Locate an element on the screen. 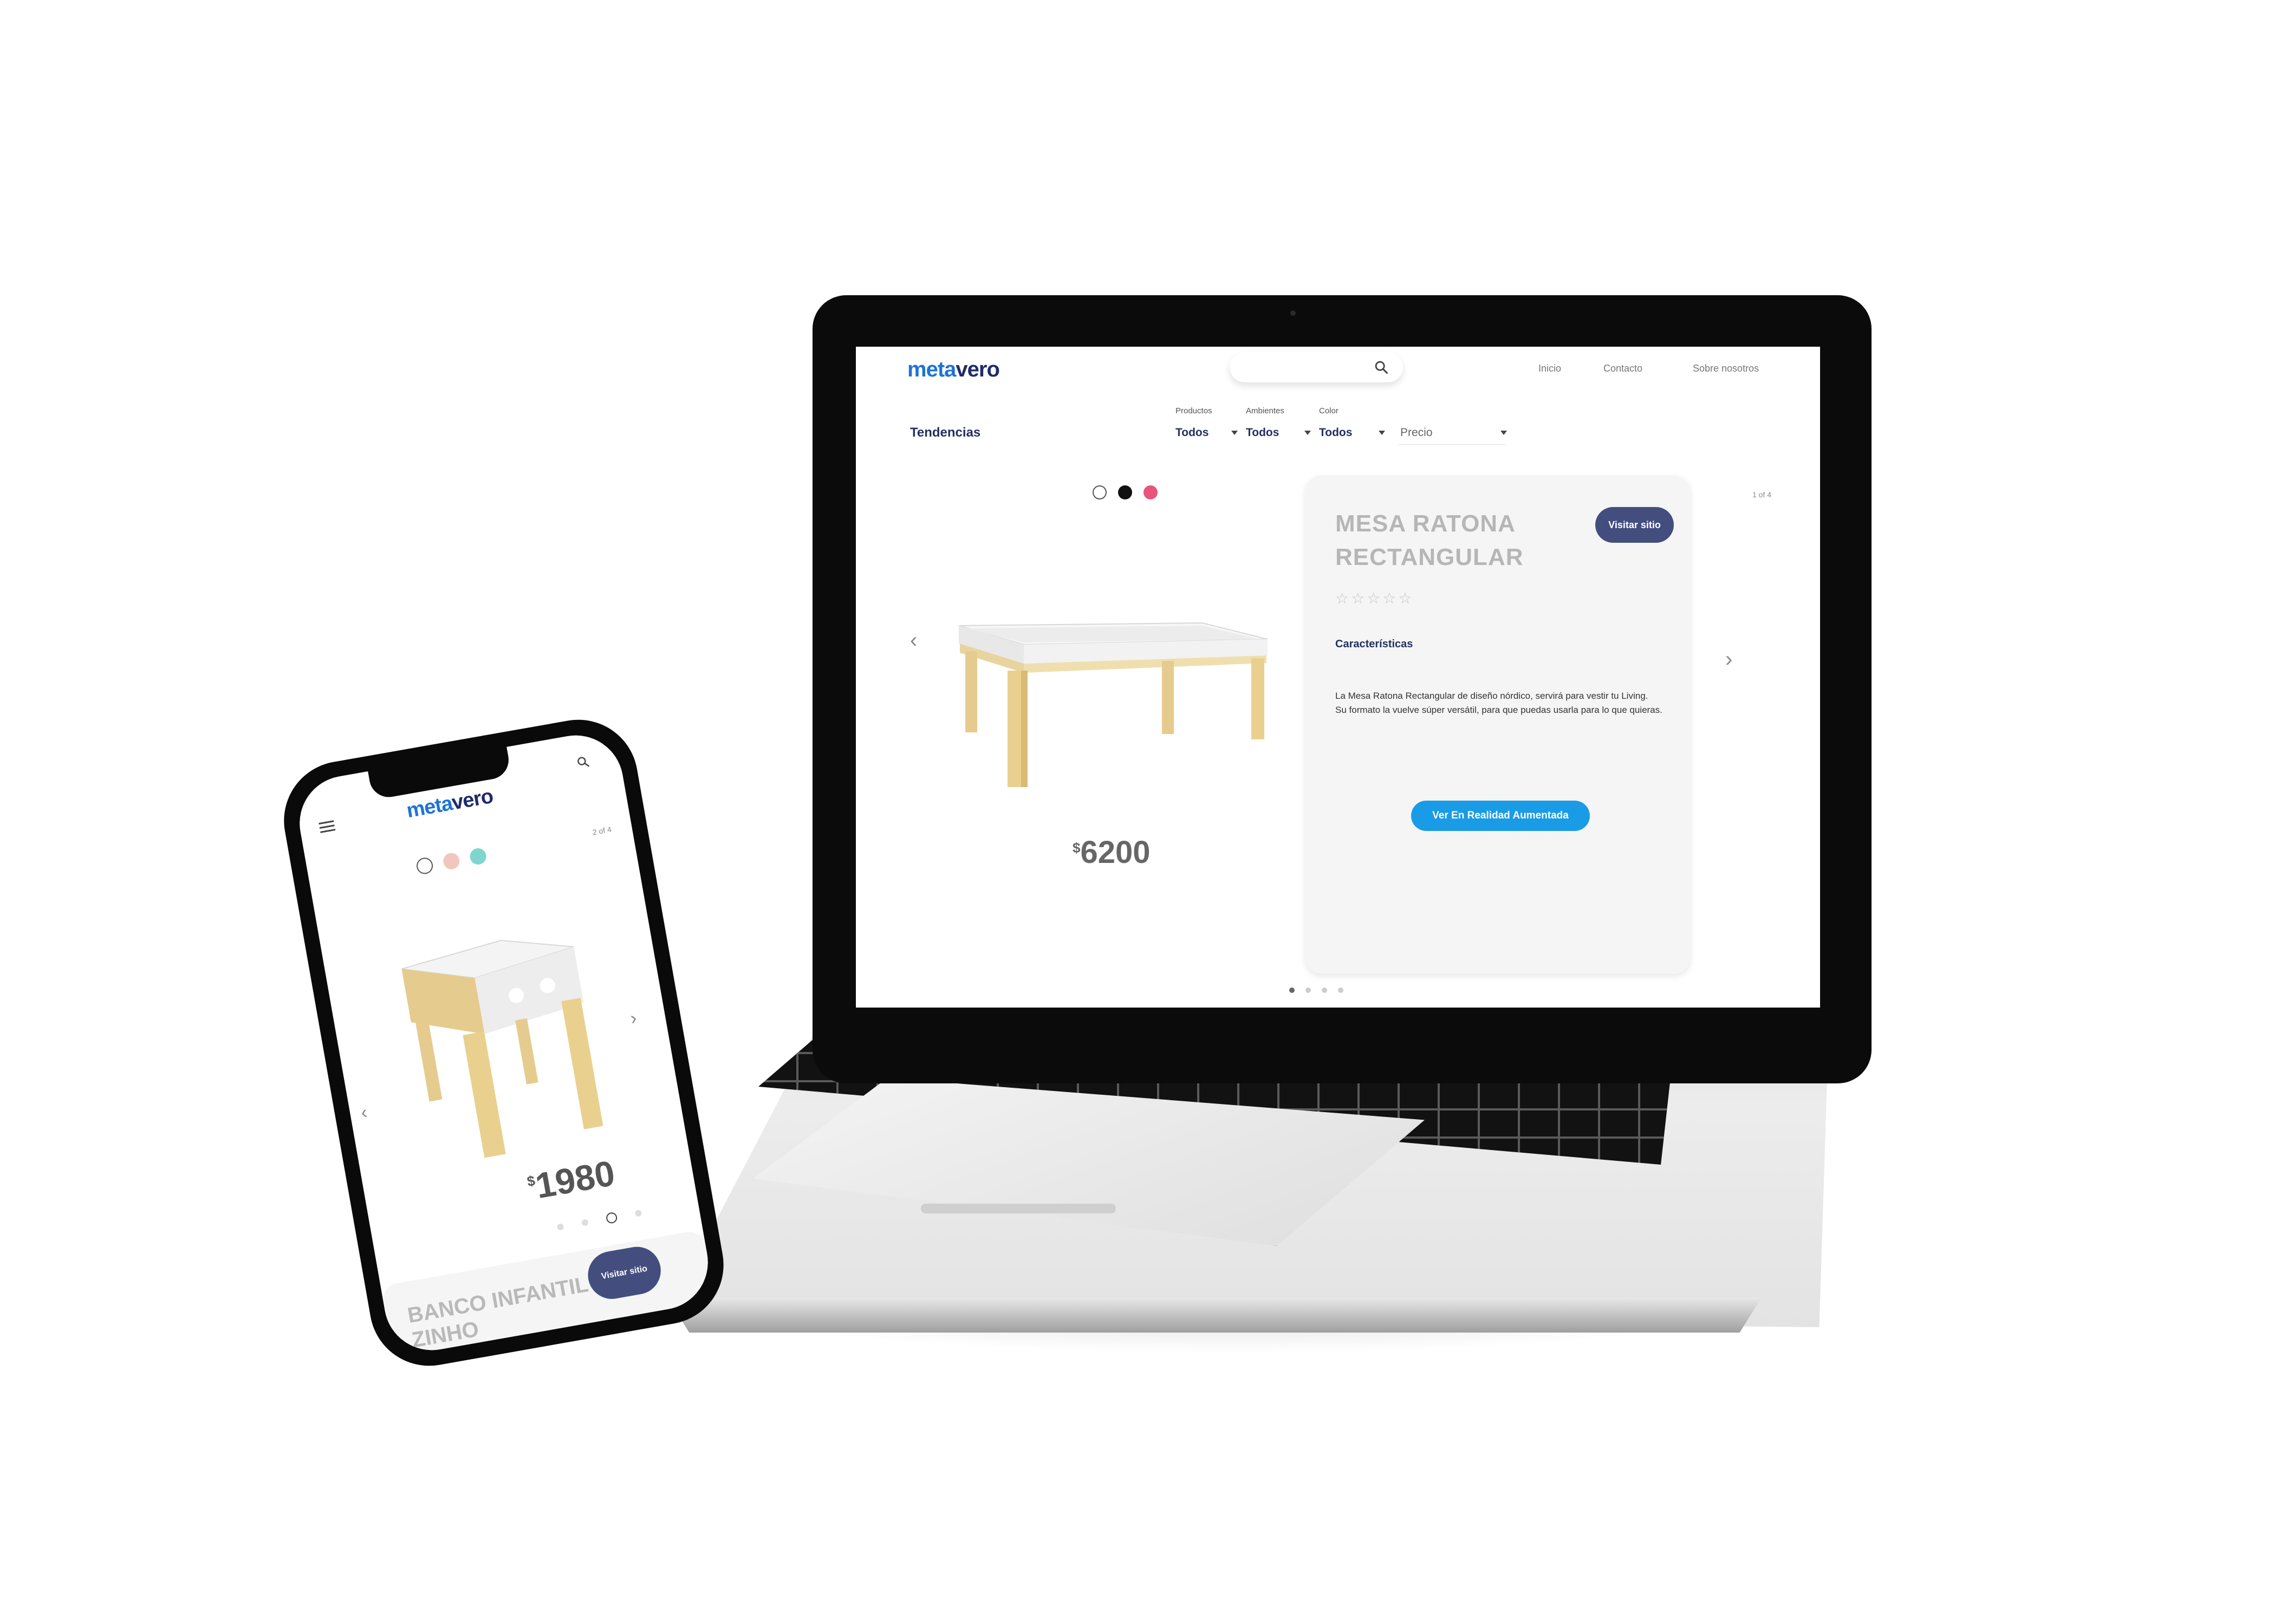  camera-icon is located at coordinates (1293, 313).